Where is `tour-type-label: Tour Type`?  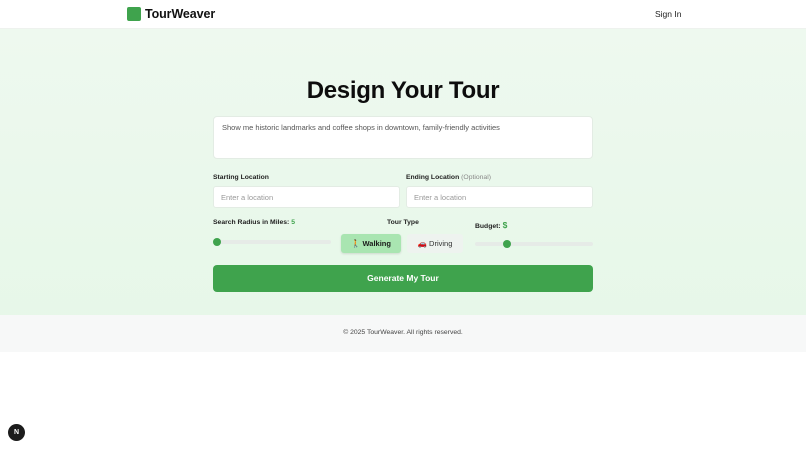 tour-type-label: Tour Type is located at coordinates (403, 222).